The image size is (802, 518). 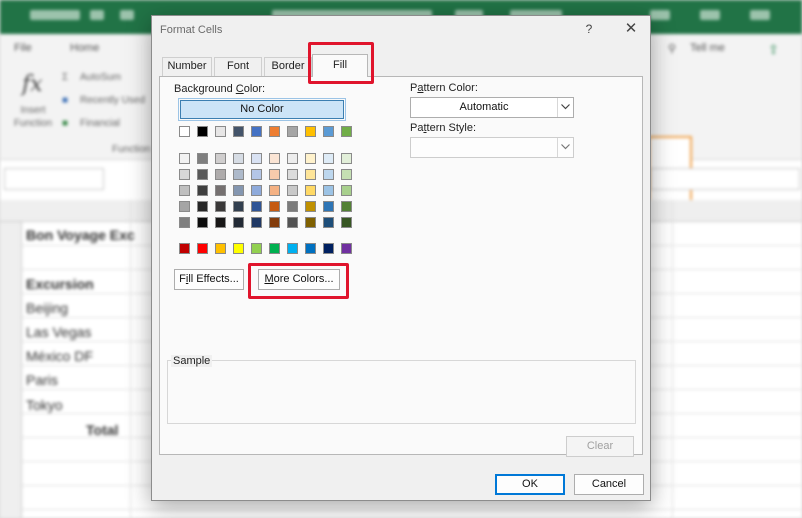 I want to click on recently-used-label: Recently Used, so click(x=112, y=100).